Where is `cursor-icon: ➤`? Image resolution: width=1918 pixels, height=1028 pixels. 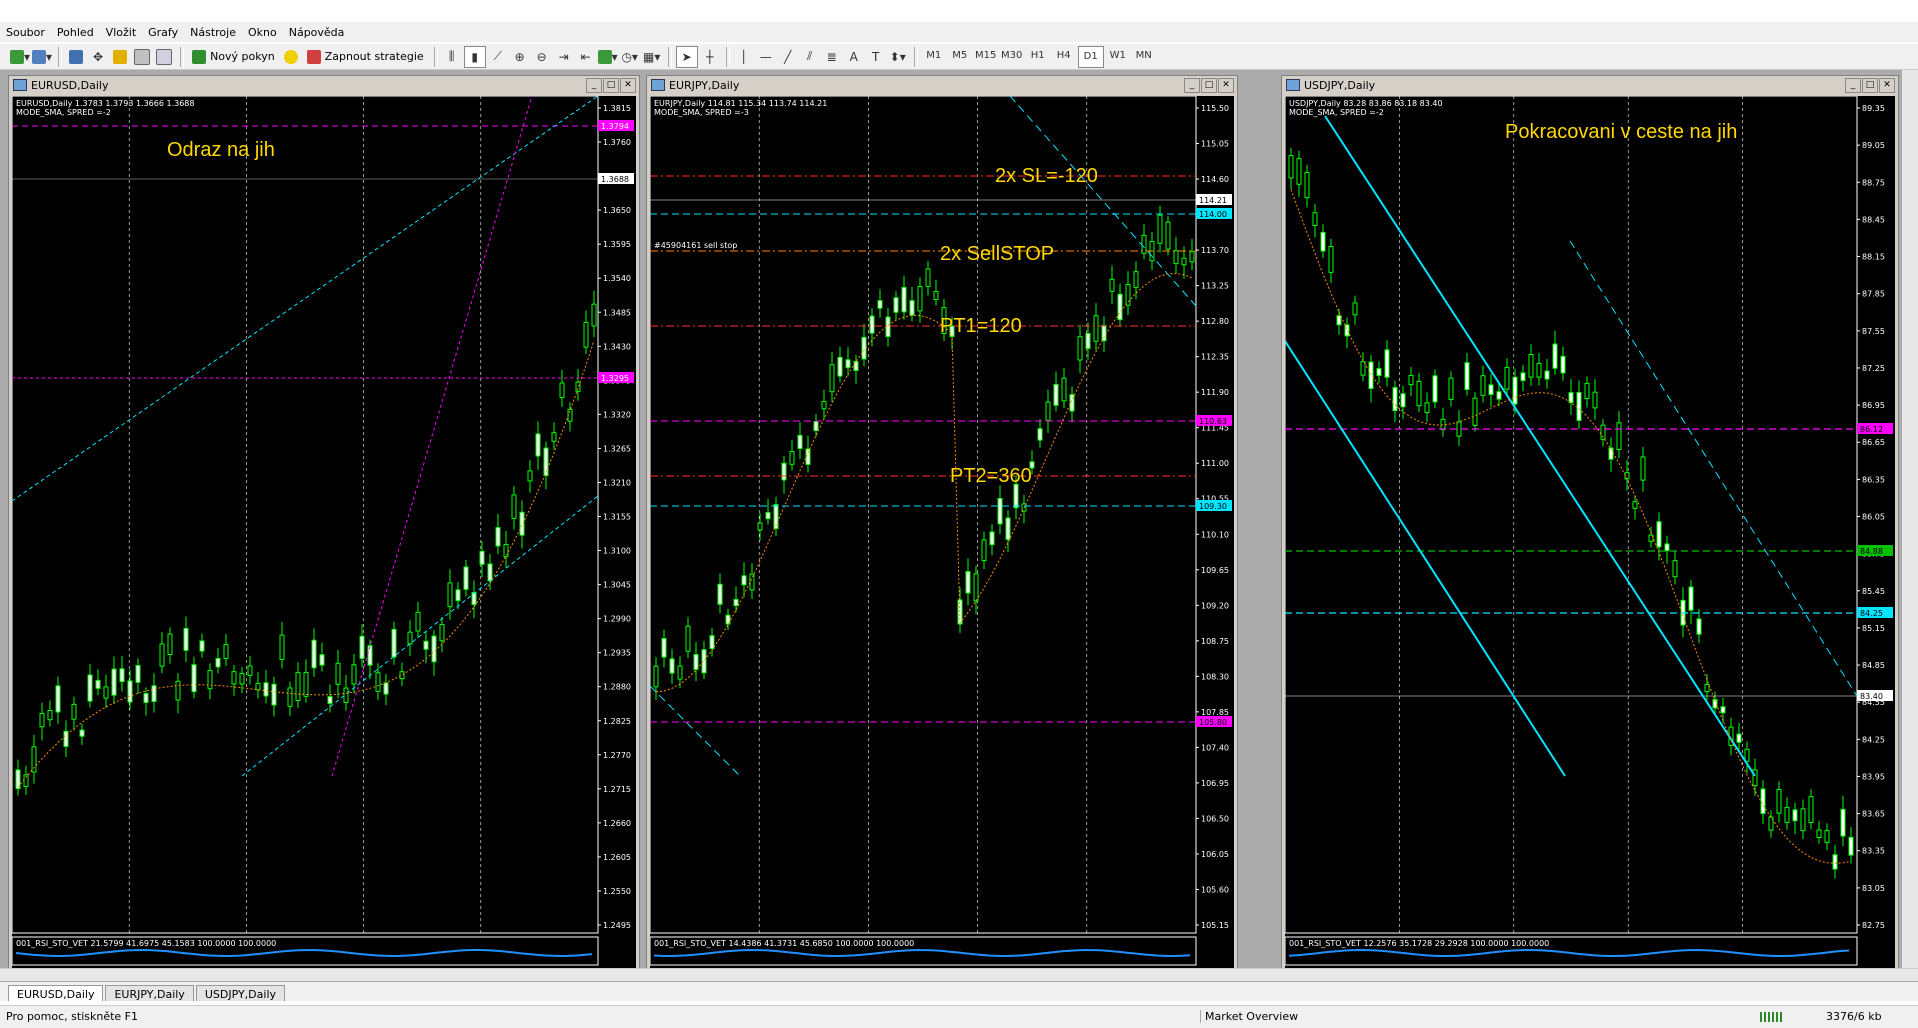
cursor-icon: ➤ is located at coordinates (686, 56).